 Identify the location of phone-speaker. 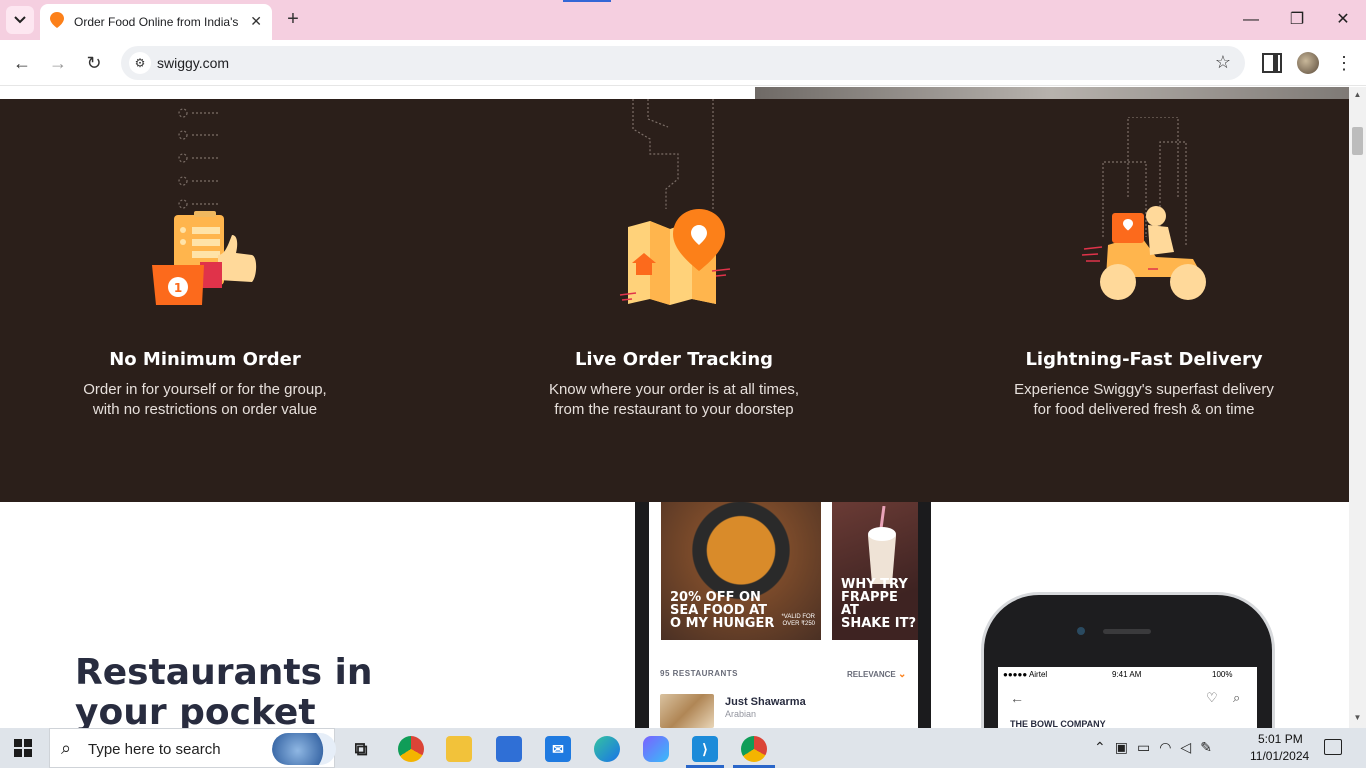
(1127, 631).